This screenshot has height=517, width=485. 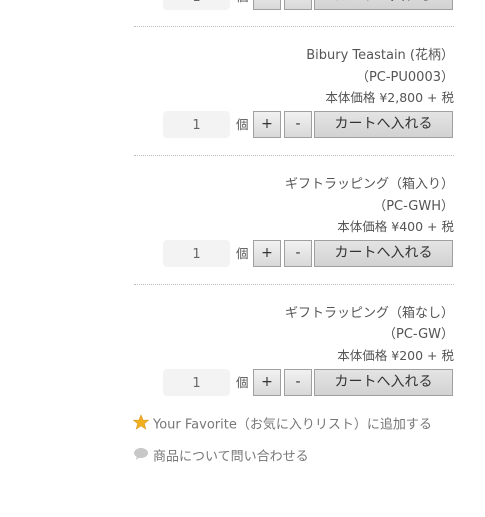 I want to click on product-inquiry-label: 商品について問い合わせる, so click(x=231, y=457).